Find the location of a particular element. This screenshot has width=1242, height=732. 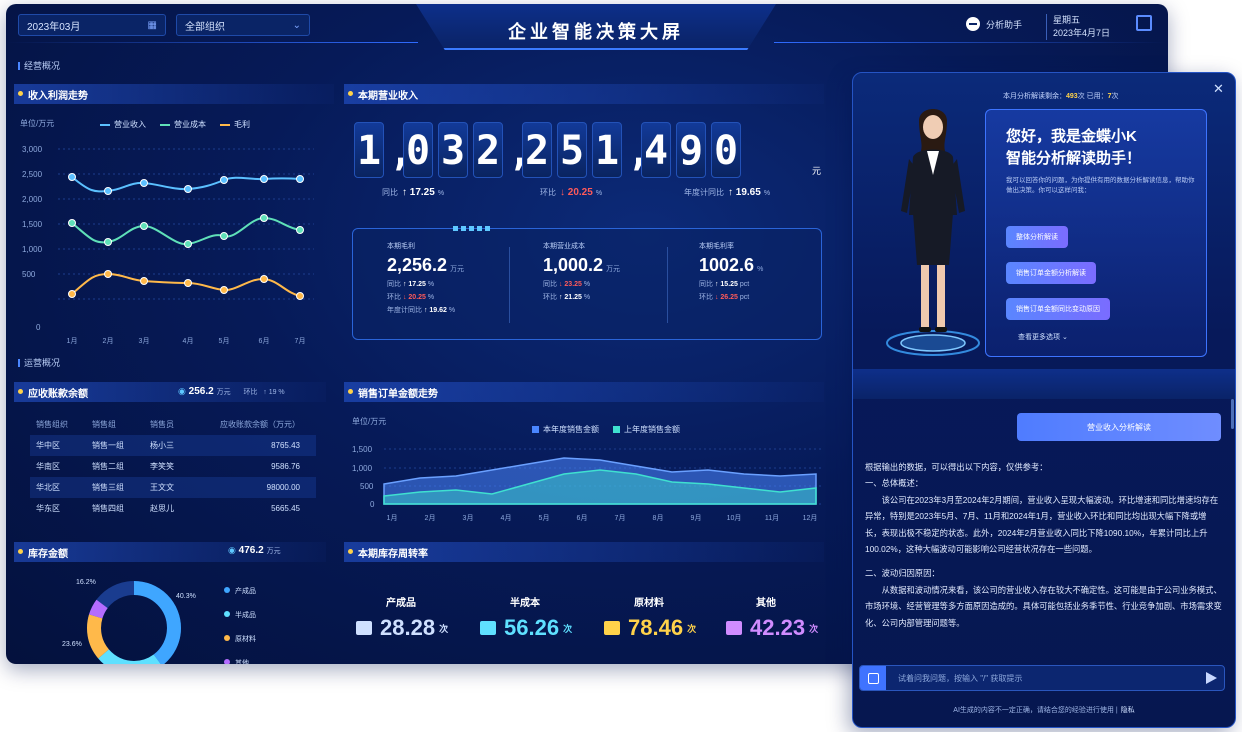

receivable-total-value: 256.2 is located at coordinates (201, 391).